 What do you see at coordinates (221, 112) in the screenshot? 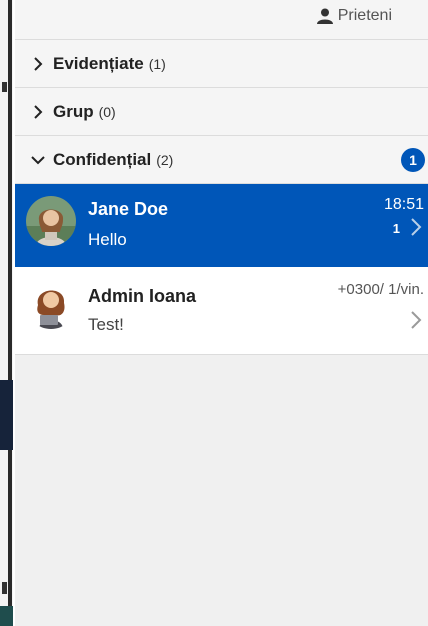
I see `group-group: Grup (0)` at bounding box center [221, 112].